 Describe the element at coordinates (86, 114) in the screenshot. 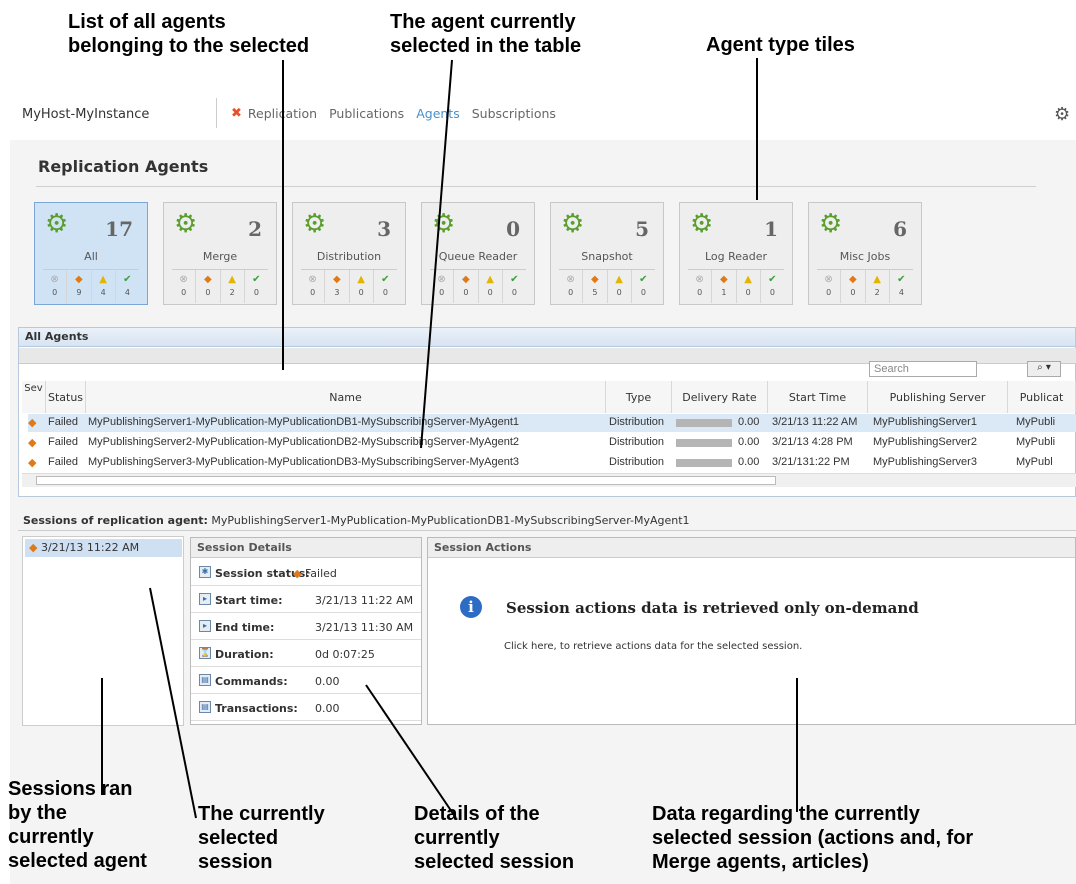

I see `host-name: MyHost-MyInstance` at that location.